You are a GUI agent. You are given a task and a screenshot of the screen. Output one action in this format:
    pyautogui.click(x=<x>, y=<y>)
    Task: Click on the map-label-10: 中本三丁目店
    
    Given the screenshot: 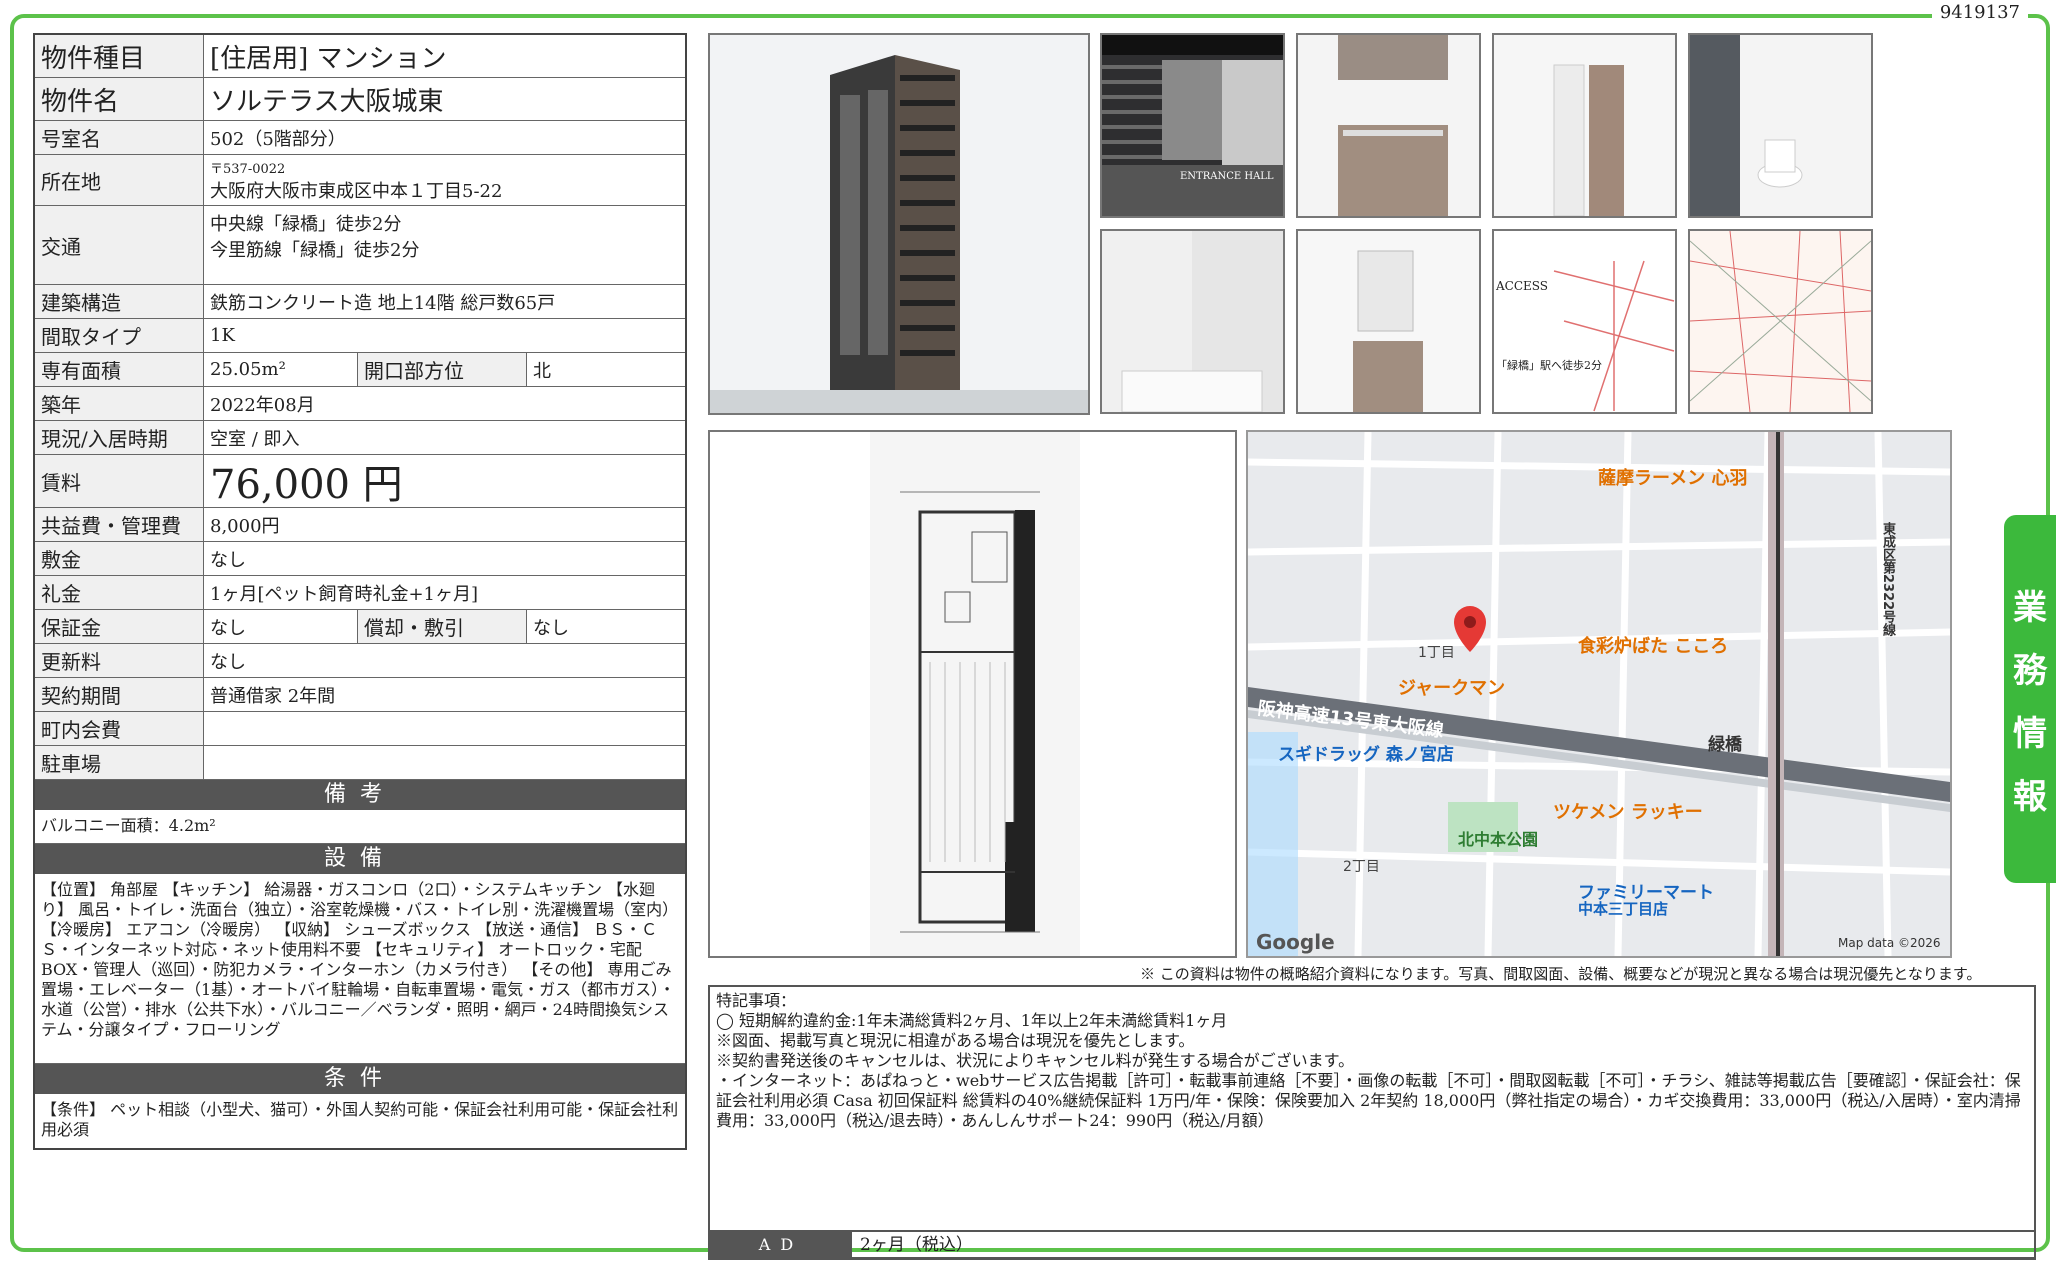 What is the action you would take?
    pyautogui.click(x=1623, y=909)
    